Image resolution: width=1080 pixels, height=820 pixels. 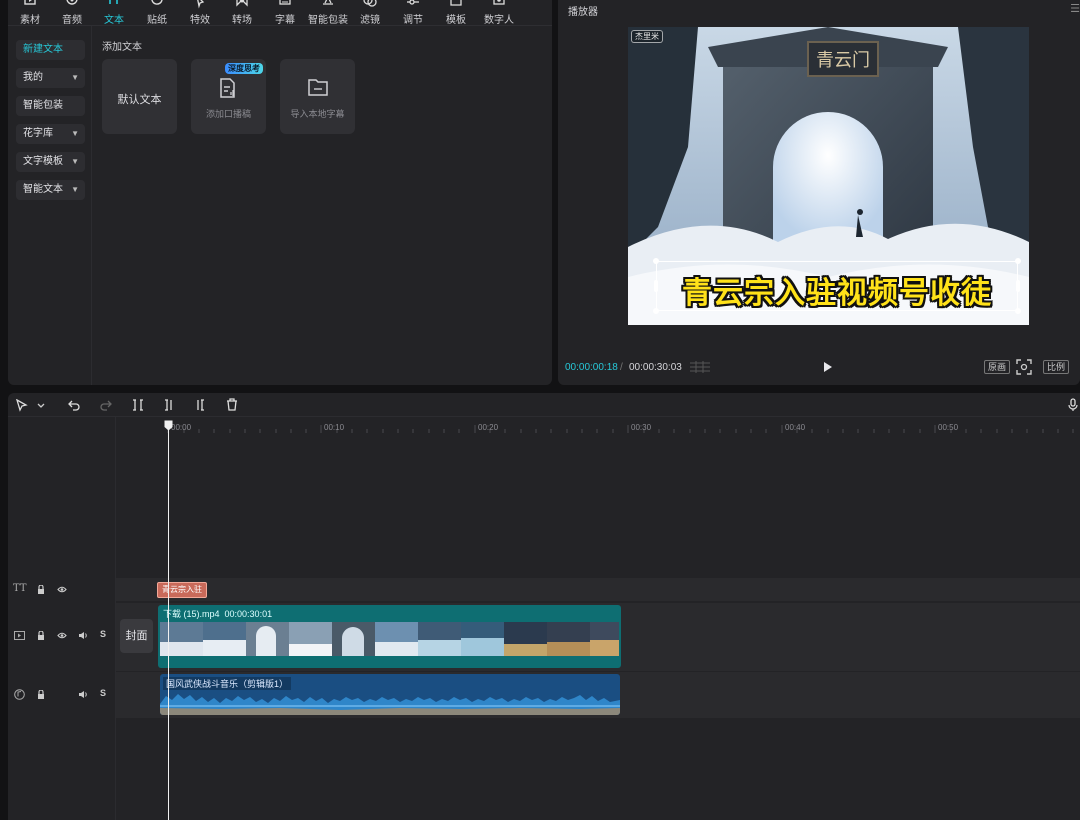 I want to click on fullscreen-icon, so click(x=1024, y=367).